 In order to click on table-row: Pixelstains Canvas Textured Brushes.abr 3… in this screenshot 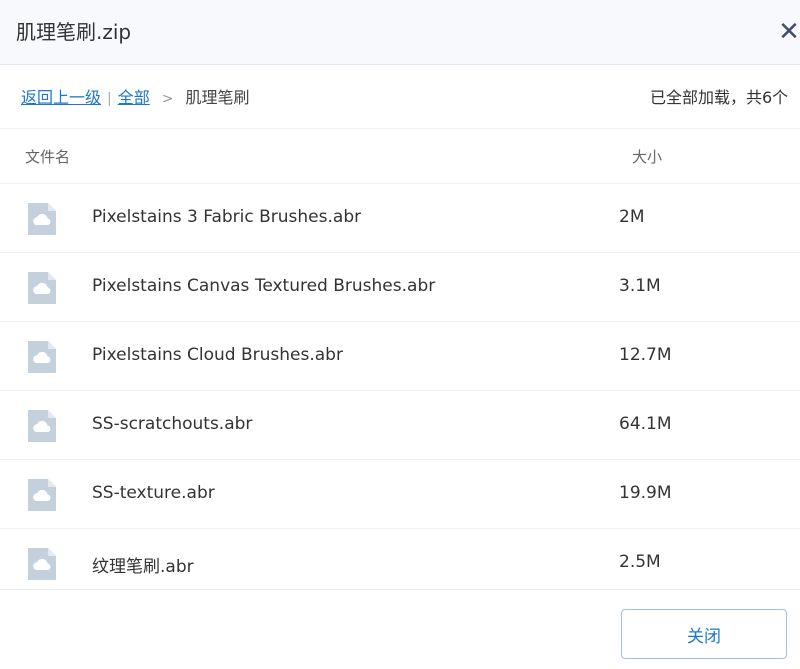, I will do `click(400, 286)`.